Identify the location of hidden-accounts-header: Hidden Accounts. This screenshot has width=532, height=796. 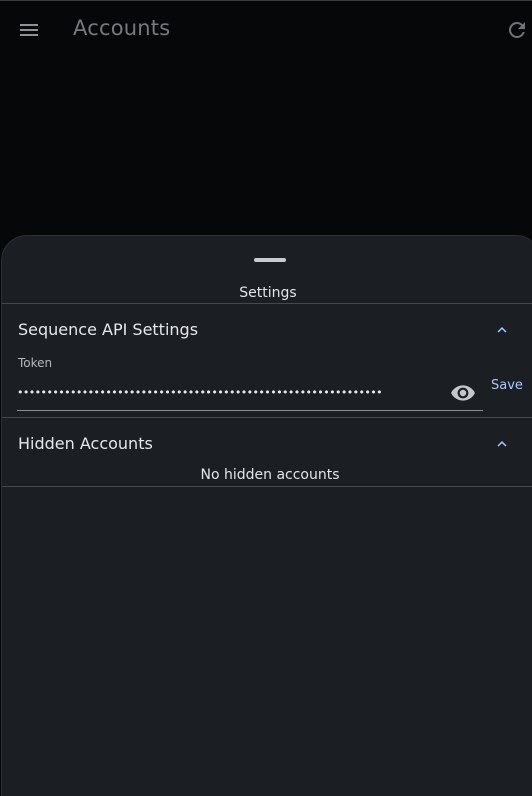
(267, 443).